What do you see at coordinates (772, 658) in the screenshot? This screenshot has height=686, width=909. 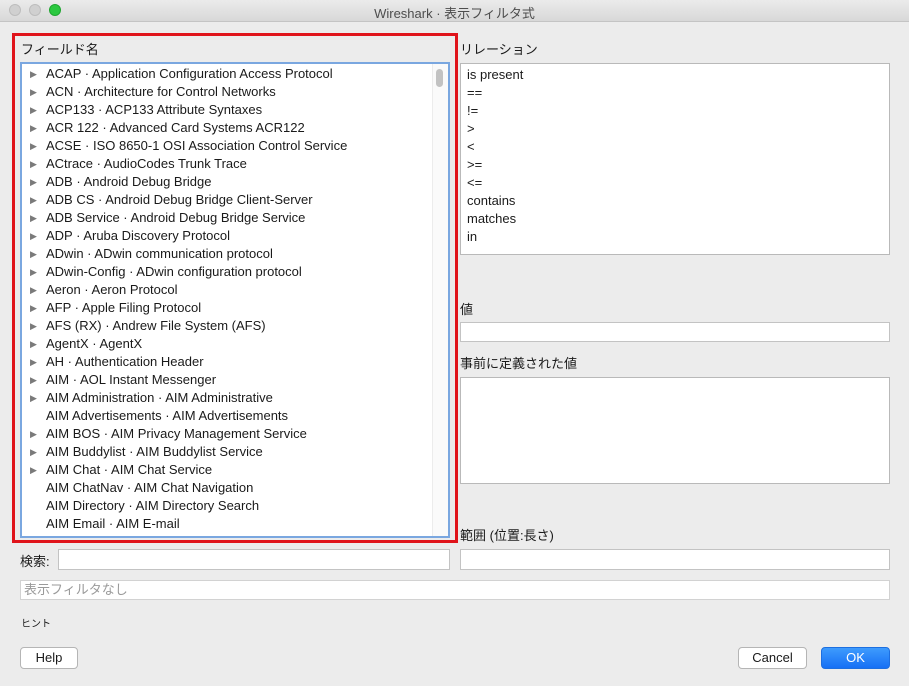 I see `cancel-button: Cancel` at bounding box center [772, 658].